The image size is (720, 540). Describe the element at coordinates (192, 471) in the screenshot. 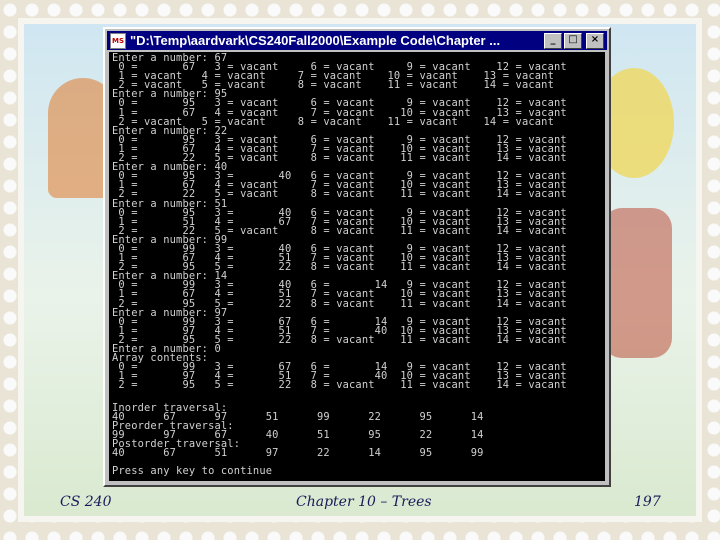

I see `console-line: Press any key to continue` at that location.